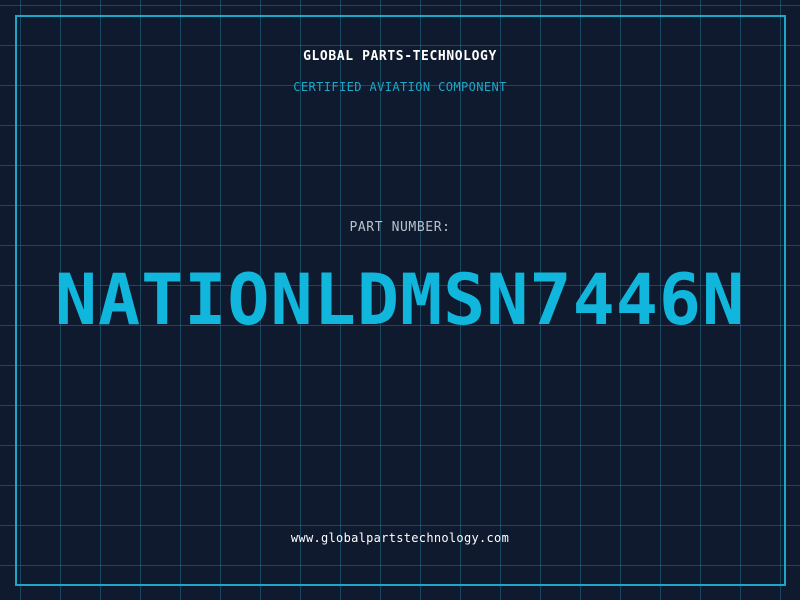  Describe the element at coordinates (400, 227) in the screenshot. I see `part-number-label: PART NUMBER:` at that location.